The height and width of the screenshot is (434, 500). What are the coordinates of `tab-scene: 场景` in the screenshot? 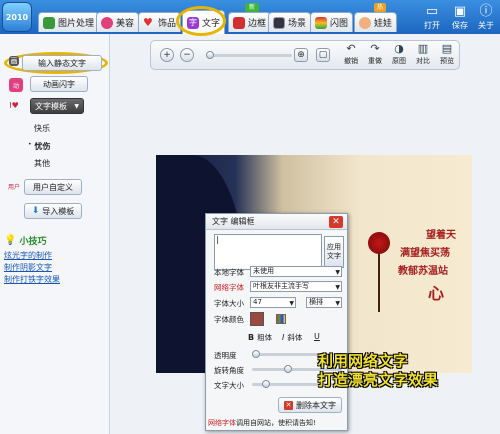 It's located at (290, 22).